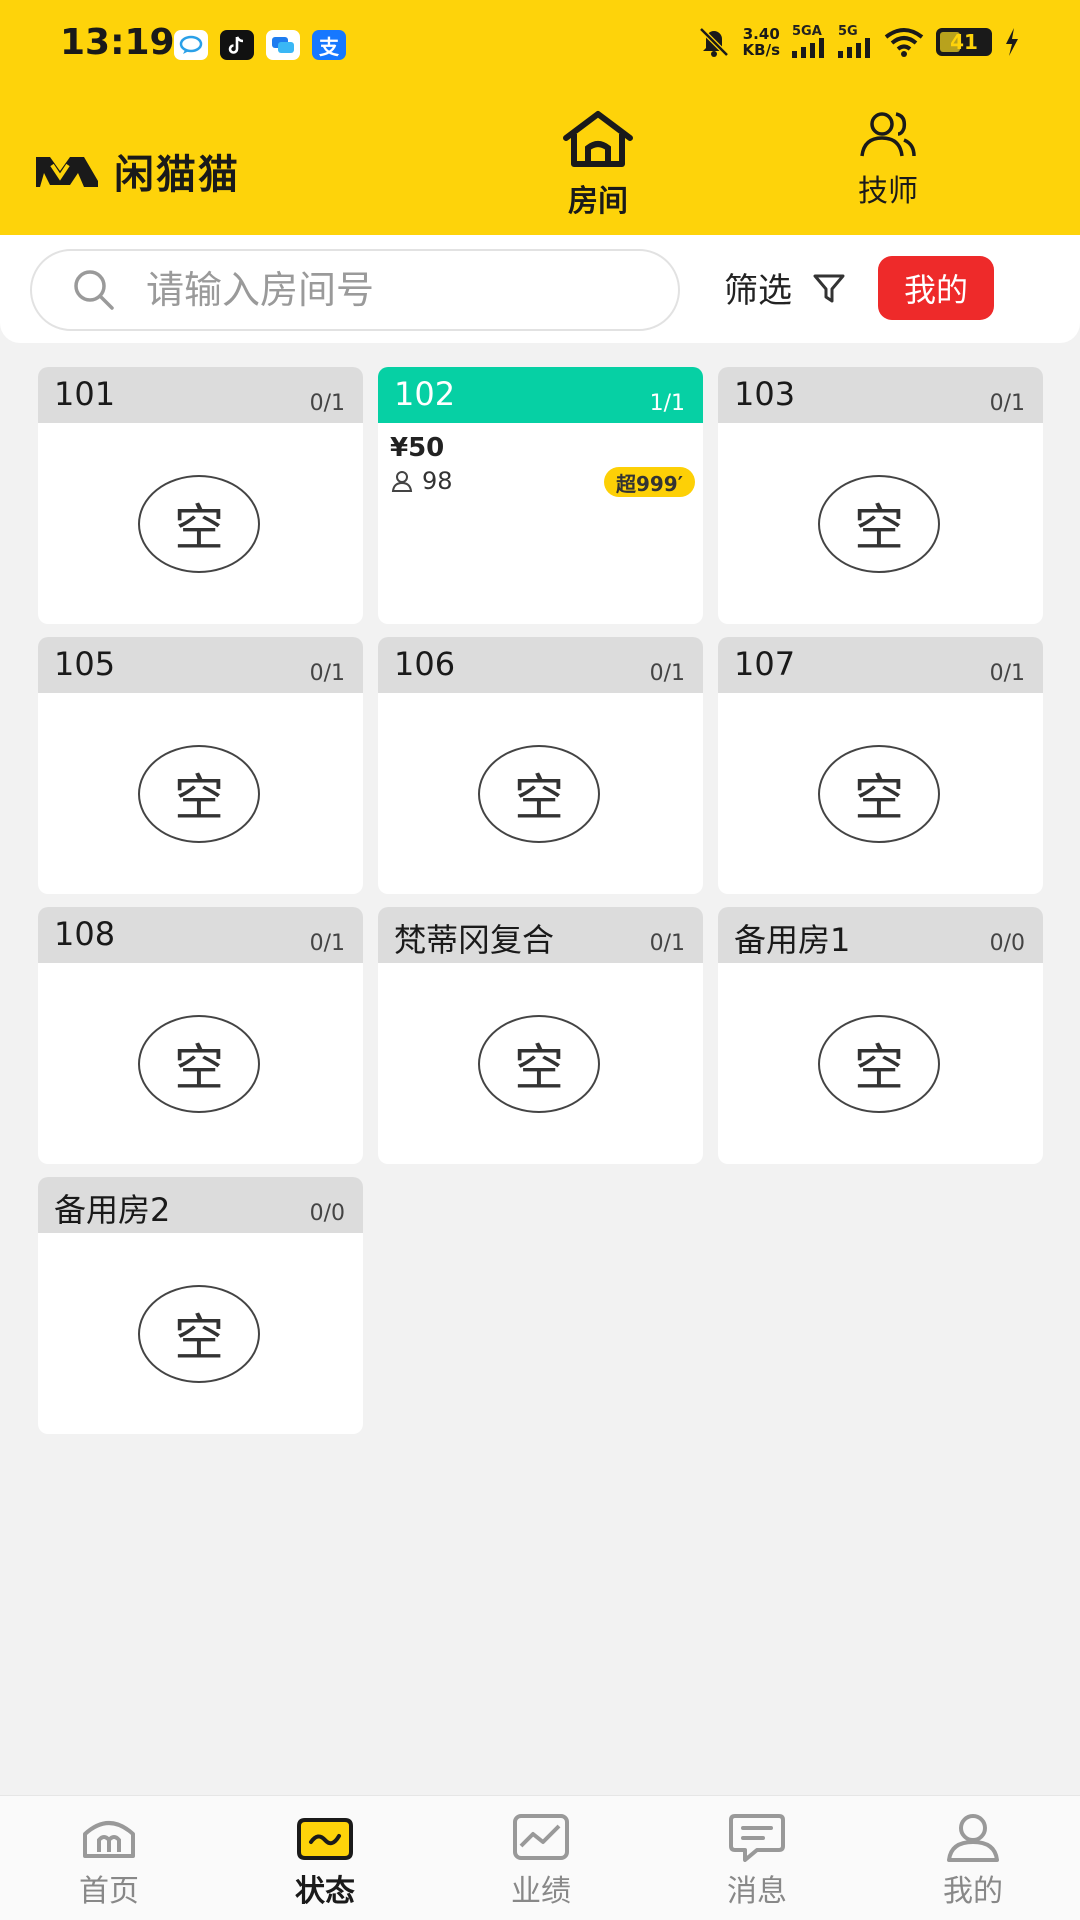 The height and width of the screenshot is (1920, 1080). Describe the element at coordinates (880, 935) in the screenshot. I see `room-card-header: 备用房1 0/0` at that location.